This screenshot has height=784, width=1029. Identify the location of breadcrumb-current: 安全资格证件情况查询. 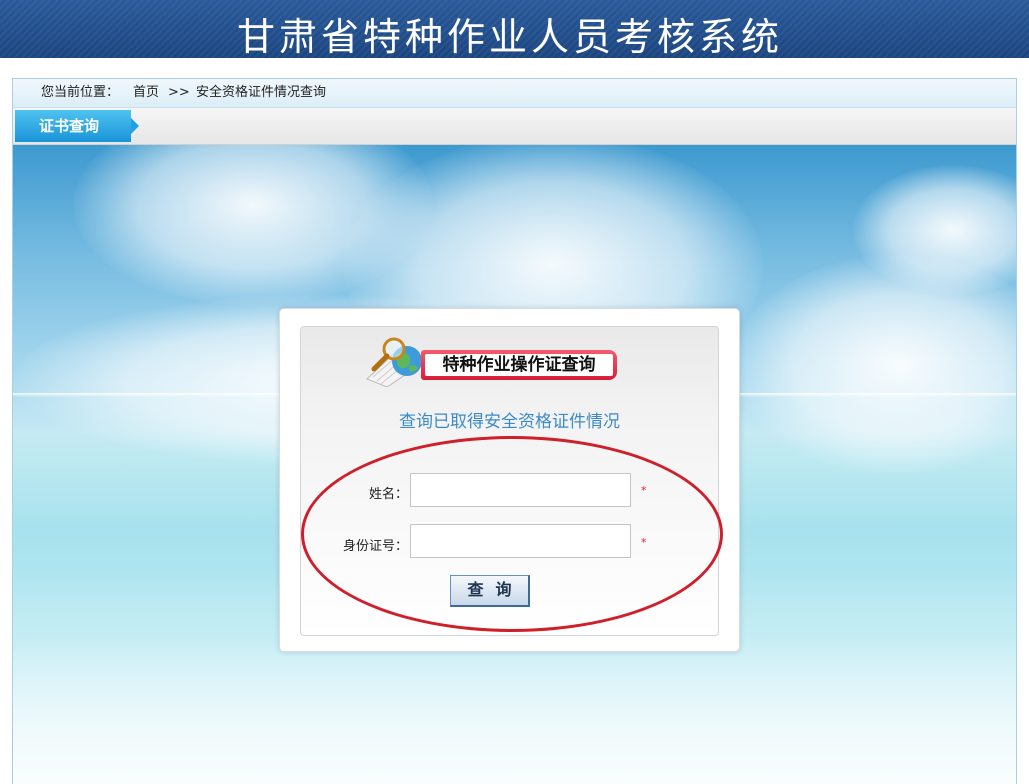
(261, 92).